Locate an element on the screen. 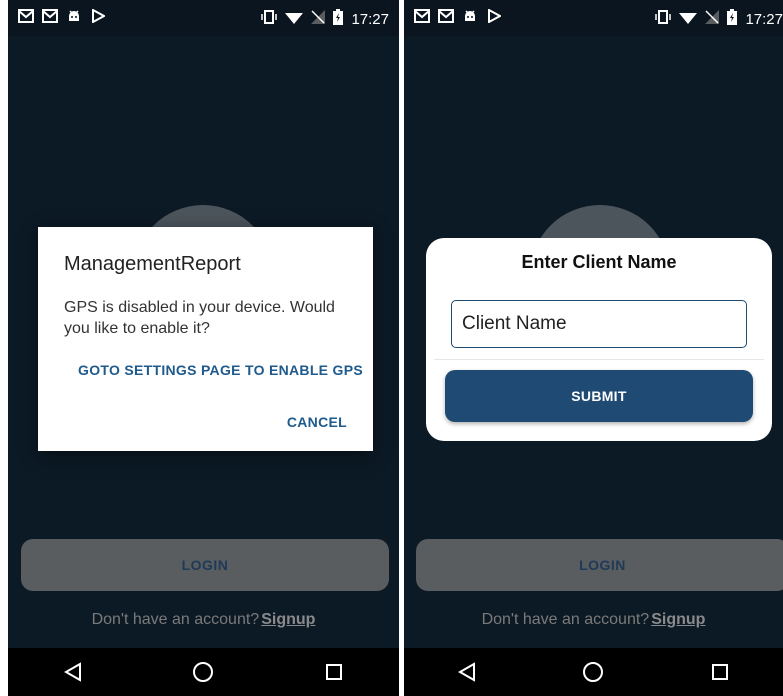 Image resolution: width=783 pixels, height=696 pixels. client-name-modal: Enter Client Name SUBMIT is located at coordinates (599, 339).